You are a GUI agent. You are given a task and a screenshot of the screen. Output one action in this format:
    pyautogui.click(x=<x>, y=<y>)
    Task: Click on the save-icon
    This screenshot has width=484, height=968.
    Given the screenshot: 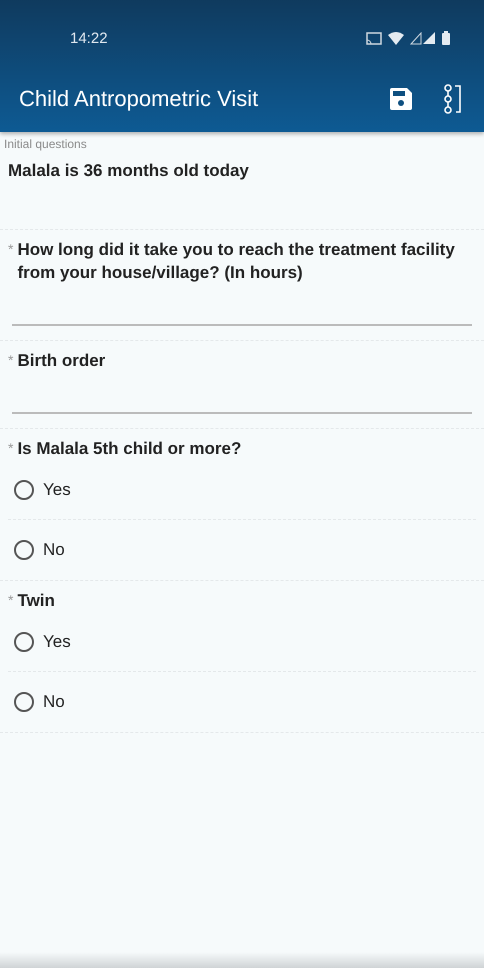 What is the action you would take?
    pyautogui.click(x=401, y=99)
    